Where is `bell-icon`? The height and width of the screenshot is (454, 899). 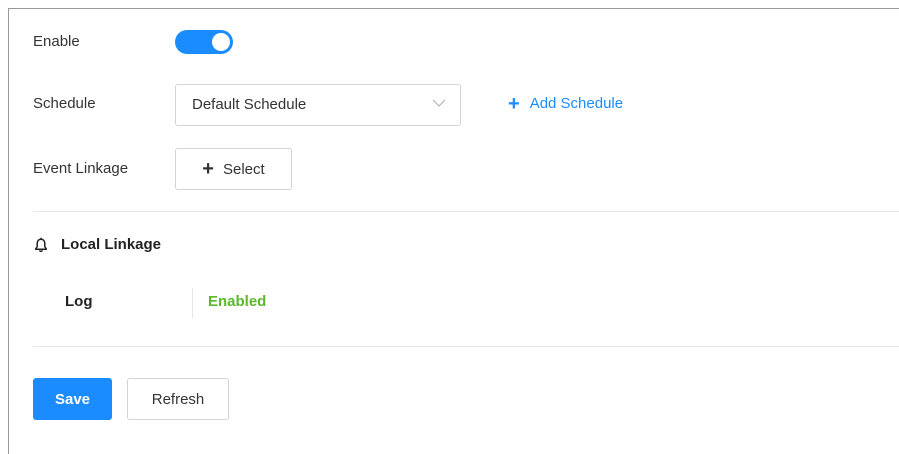 bell-icon is located at coordinates (41, 244).